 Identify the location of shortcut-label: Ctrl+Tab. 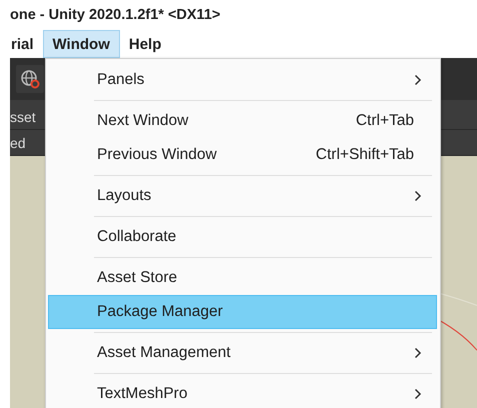
(385, 121).